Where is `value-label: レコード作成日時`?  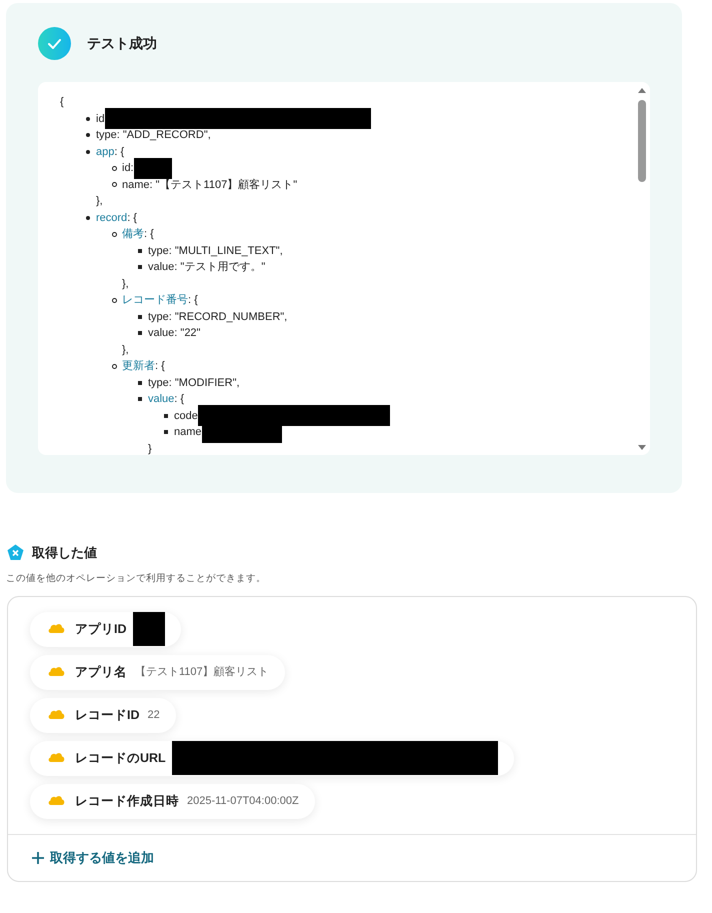
value-label: レコード作成日時 is located at coordinates (127, 801).